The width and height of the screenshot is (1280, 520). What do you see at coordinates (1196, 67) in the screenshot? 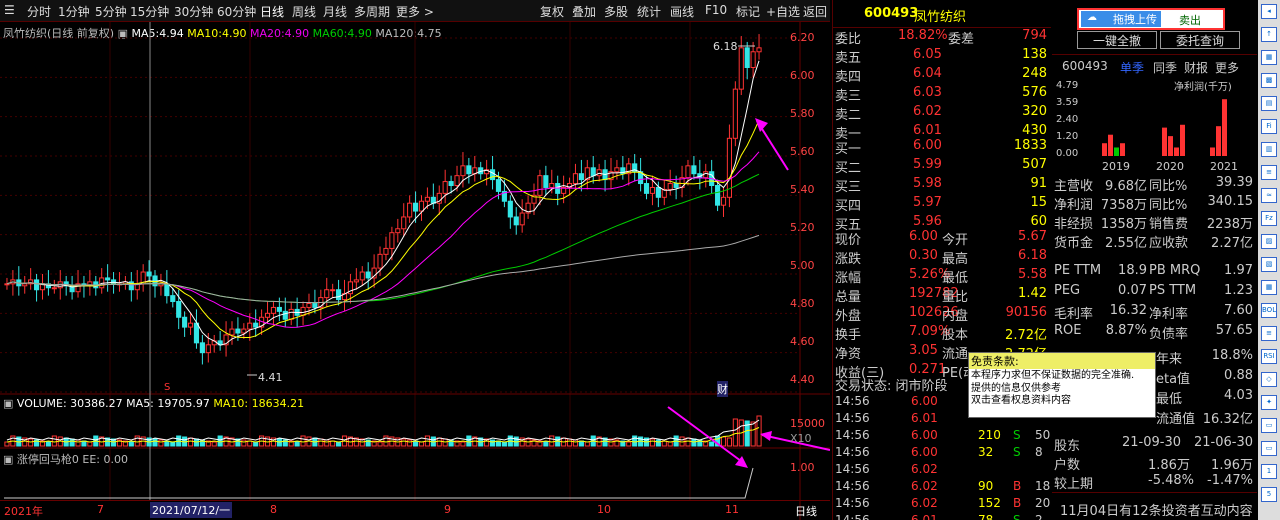
I see `tab-report: 财报` at bounding box center [1196, 67].